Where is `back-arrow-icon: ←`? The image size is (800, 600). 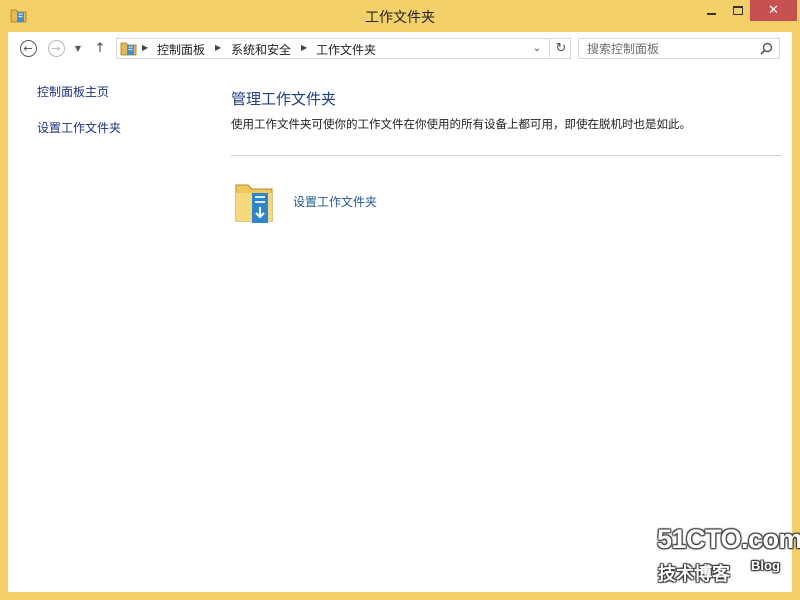
back-arrow-icon: ← is located at coordinates (28, 48).